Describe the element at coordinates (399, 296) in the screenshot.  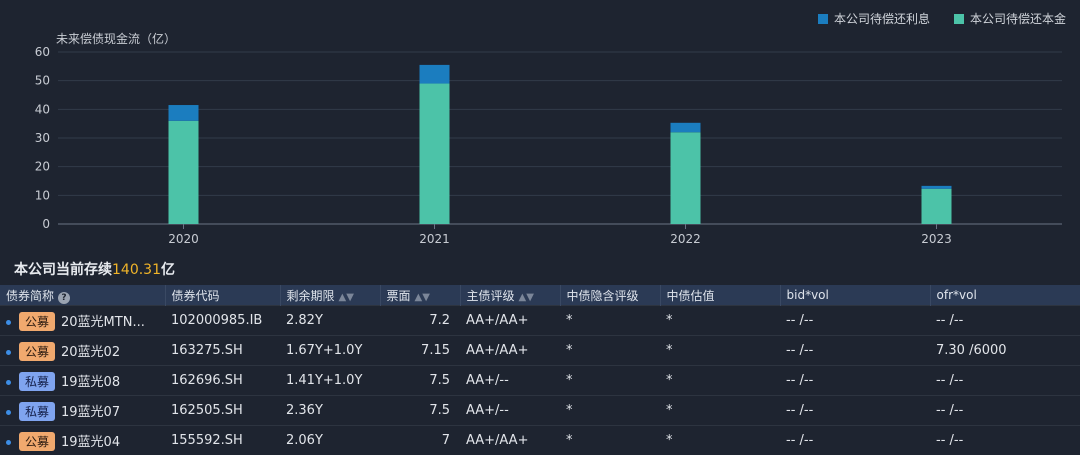
I see `header-coupon-label: 票面` at that location.